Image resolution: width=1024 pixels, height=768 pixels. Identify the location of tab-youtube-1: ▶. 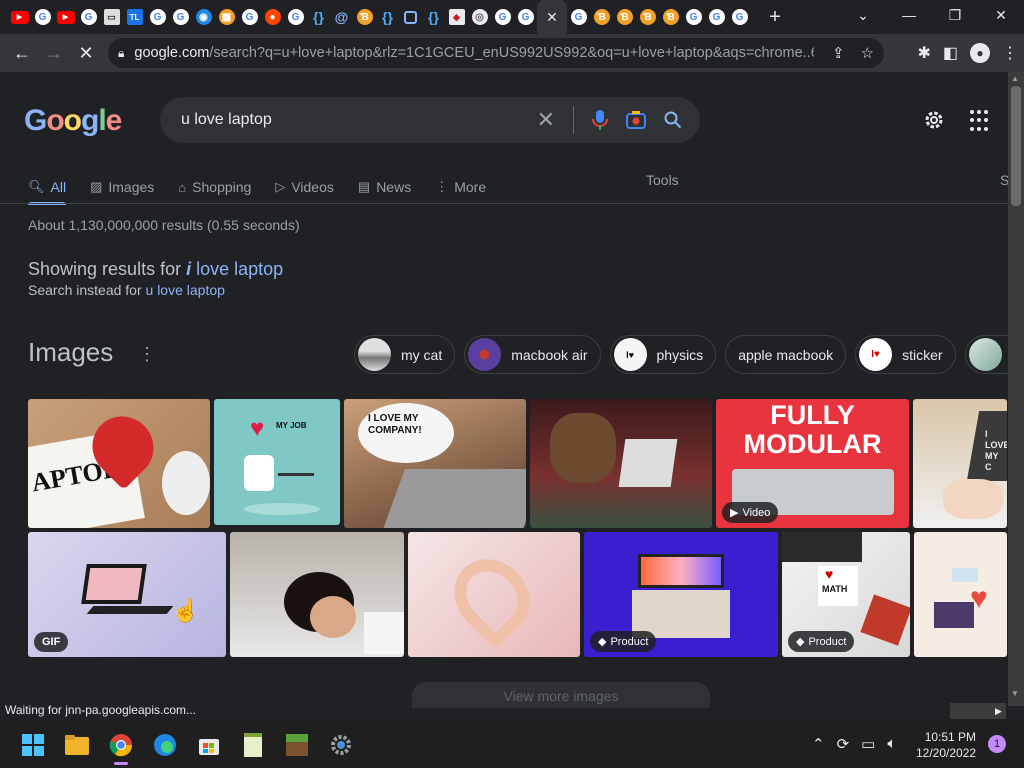
(19, 17).